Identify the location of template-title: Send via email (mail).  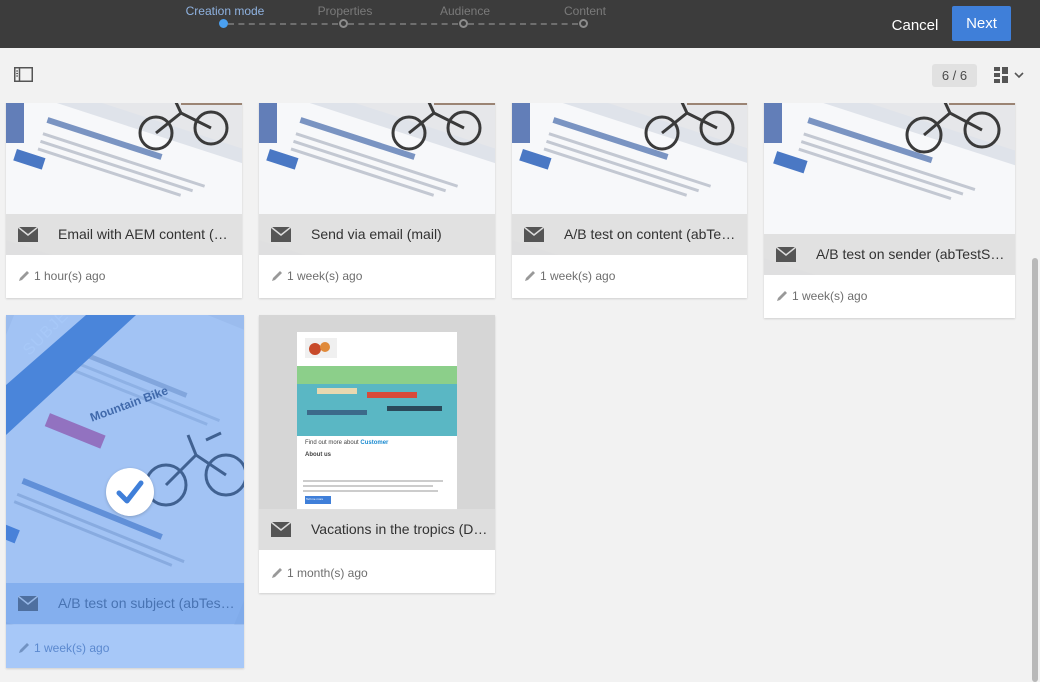
(376, 234).